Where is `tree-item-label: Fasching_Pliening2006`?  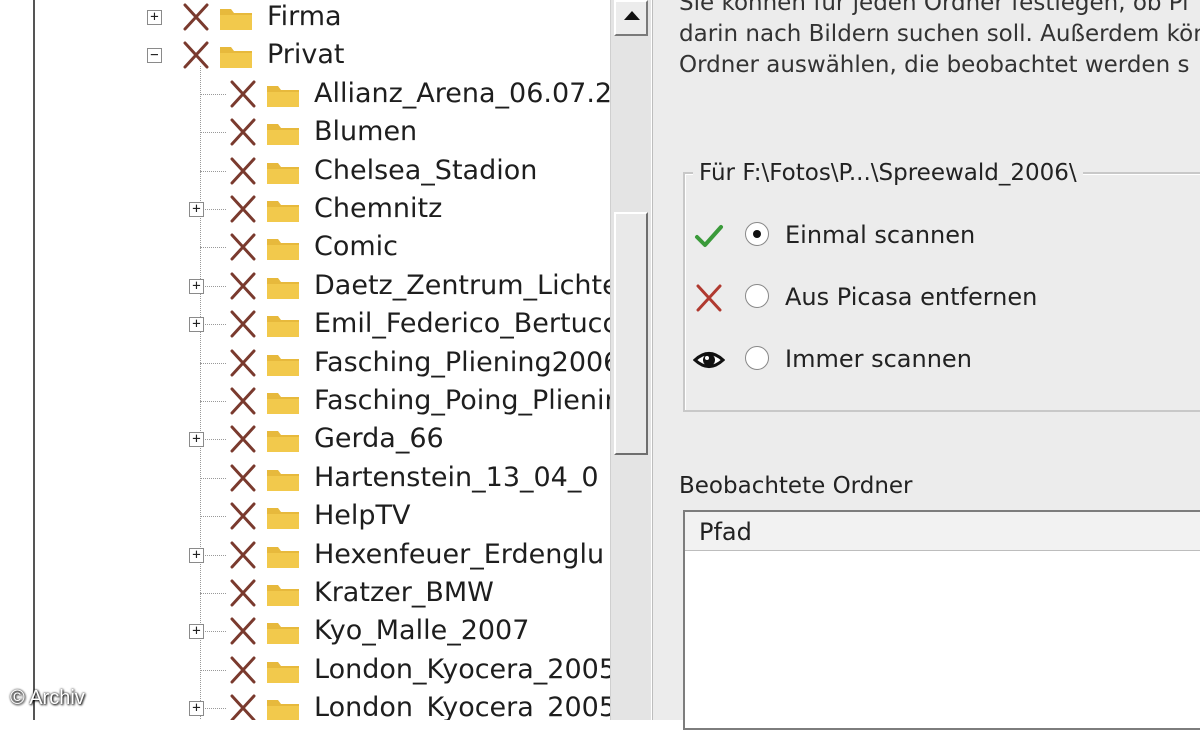 tree-item-label: Fasching_Pliening2006 is located at coordinates (462, 362).